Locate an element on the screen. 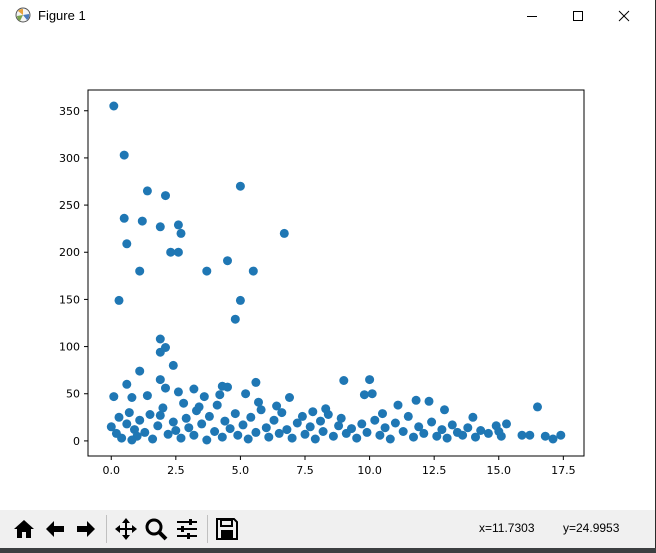 This screenshot has width=656, height=553. x-coordinate-readout: x=11.7303 is located at coordinates (507, 528).